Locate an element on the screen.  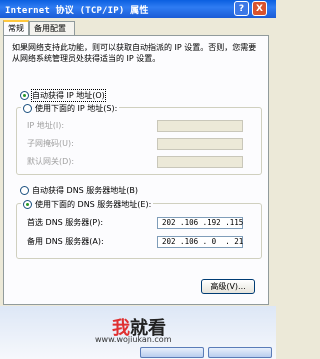
auto-dns-label: 自动获得 DNS 服务器地址(B) is located at coordinates (85, 190).